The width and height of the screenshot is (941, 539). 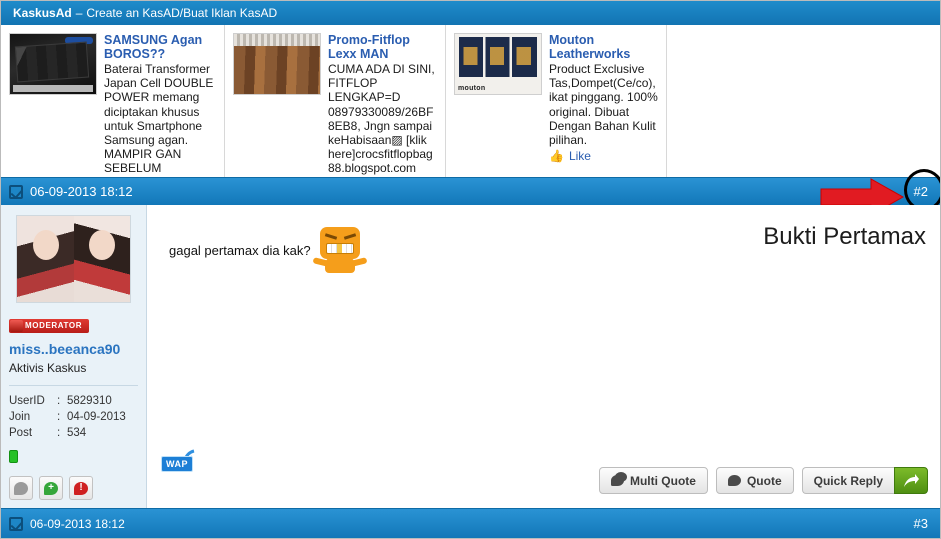 I want to click on quick-reply-label: Quick Reply, so click(x=848, y=480).